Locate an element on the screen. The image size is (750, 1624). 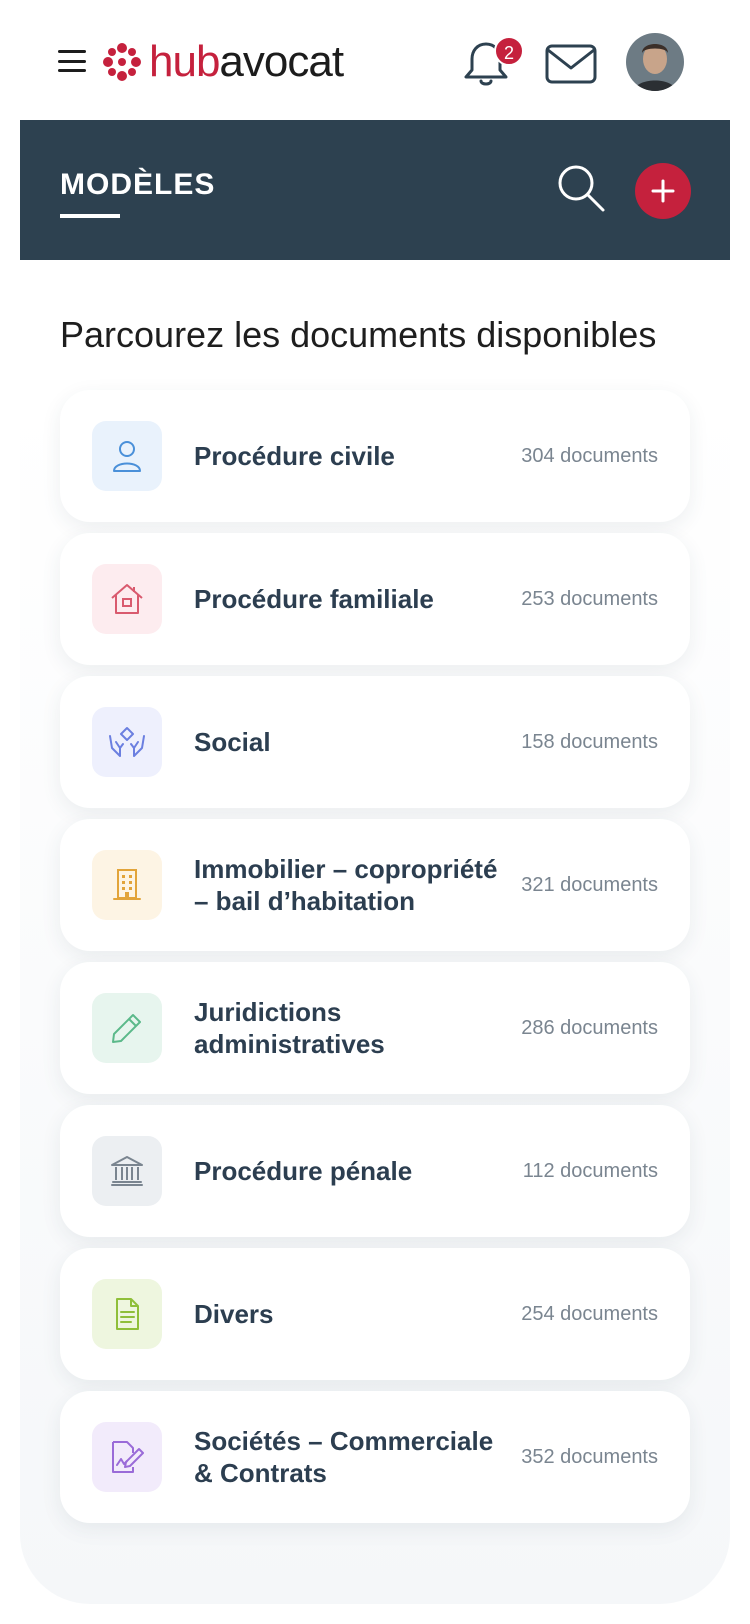
plus-icon is located at coordinates (663, 191).